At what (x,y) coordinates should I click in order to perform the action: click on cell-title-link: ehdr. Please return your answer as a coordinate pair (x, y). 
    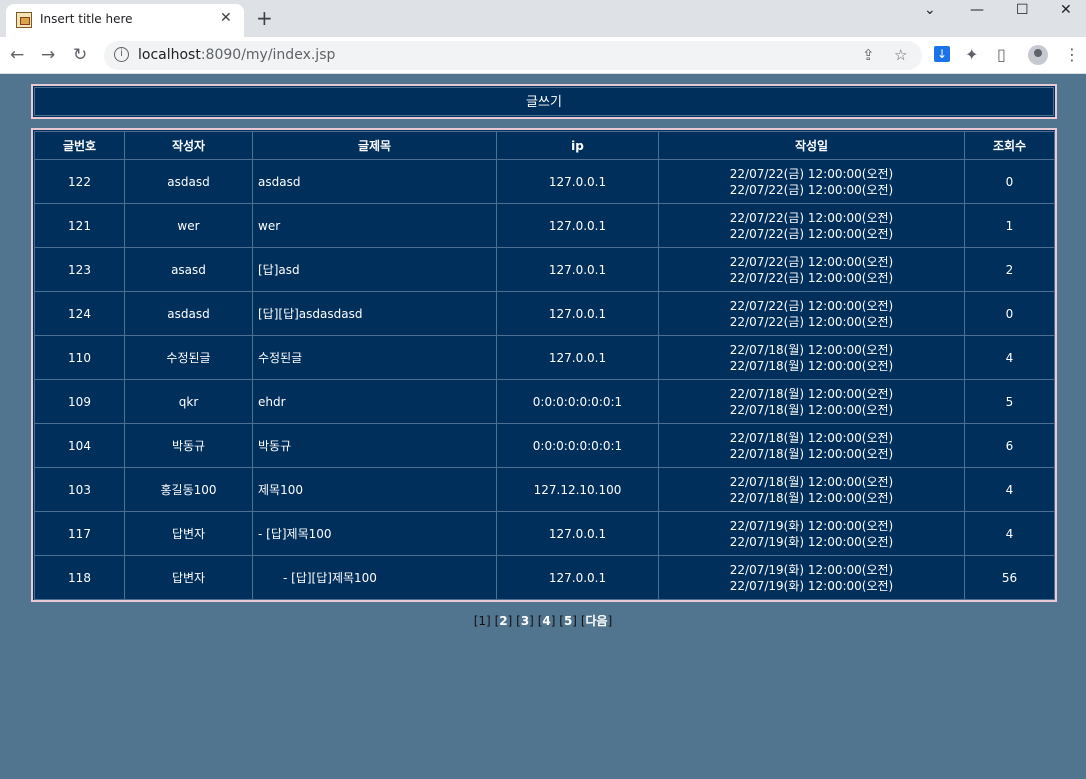
    Looking at the image, I should click on (374, 401).